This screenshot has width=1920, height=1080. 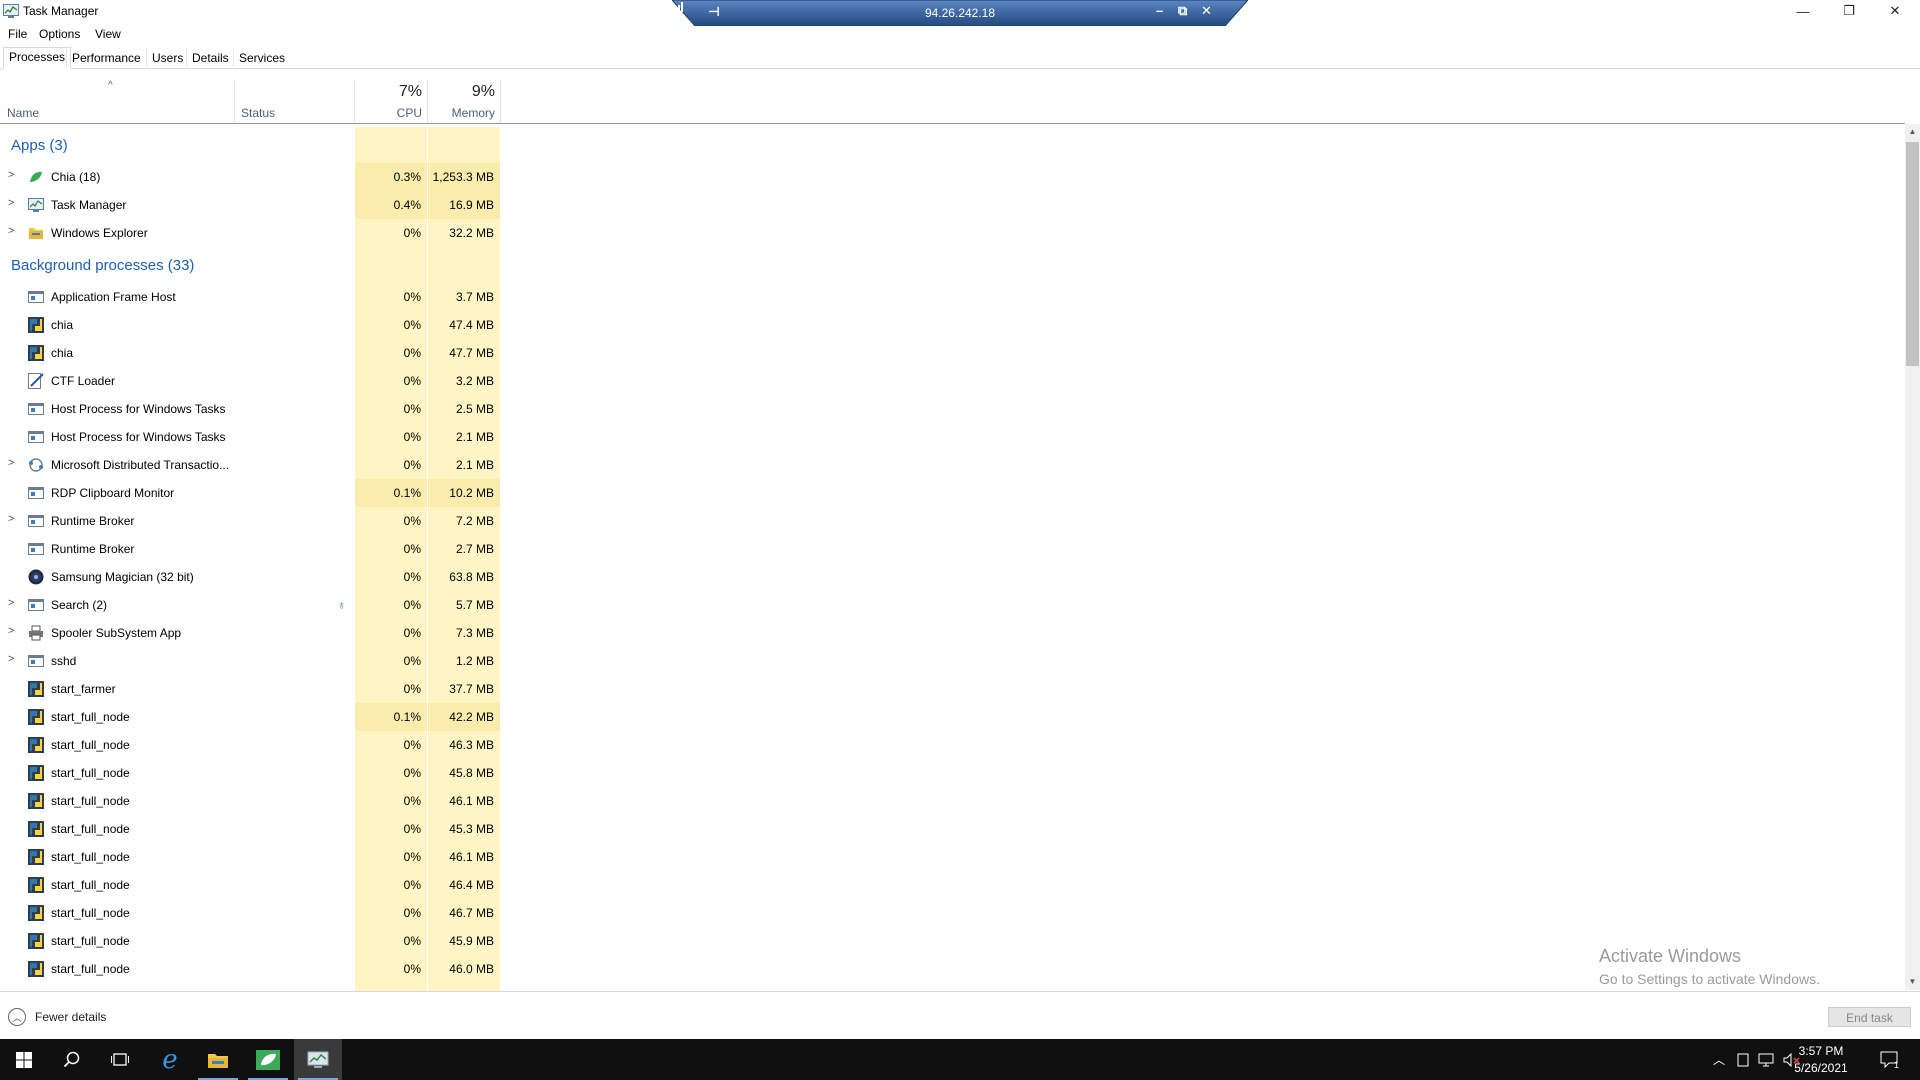 What do you see at coordinates (950, 773) in the screenshot?
I see `process-row: start_full_node 0% 45.8 MB` at bounding box center [950, 773].